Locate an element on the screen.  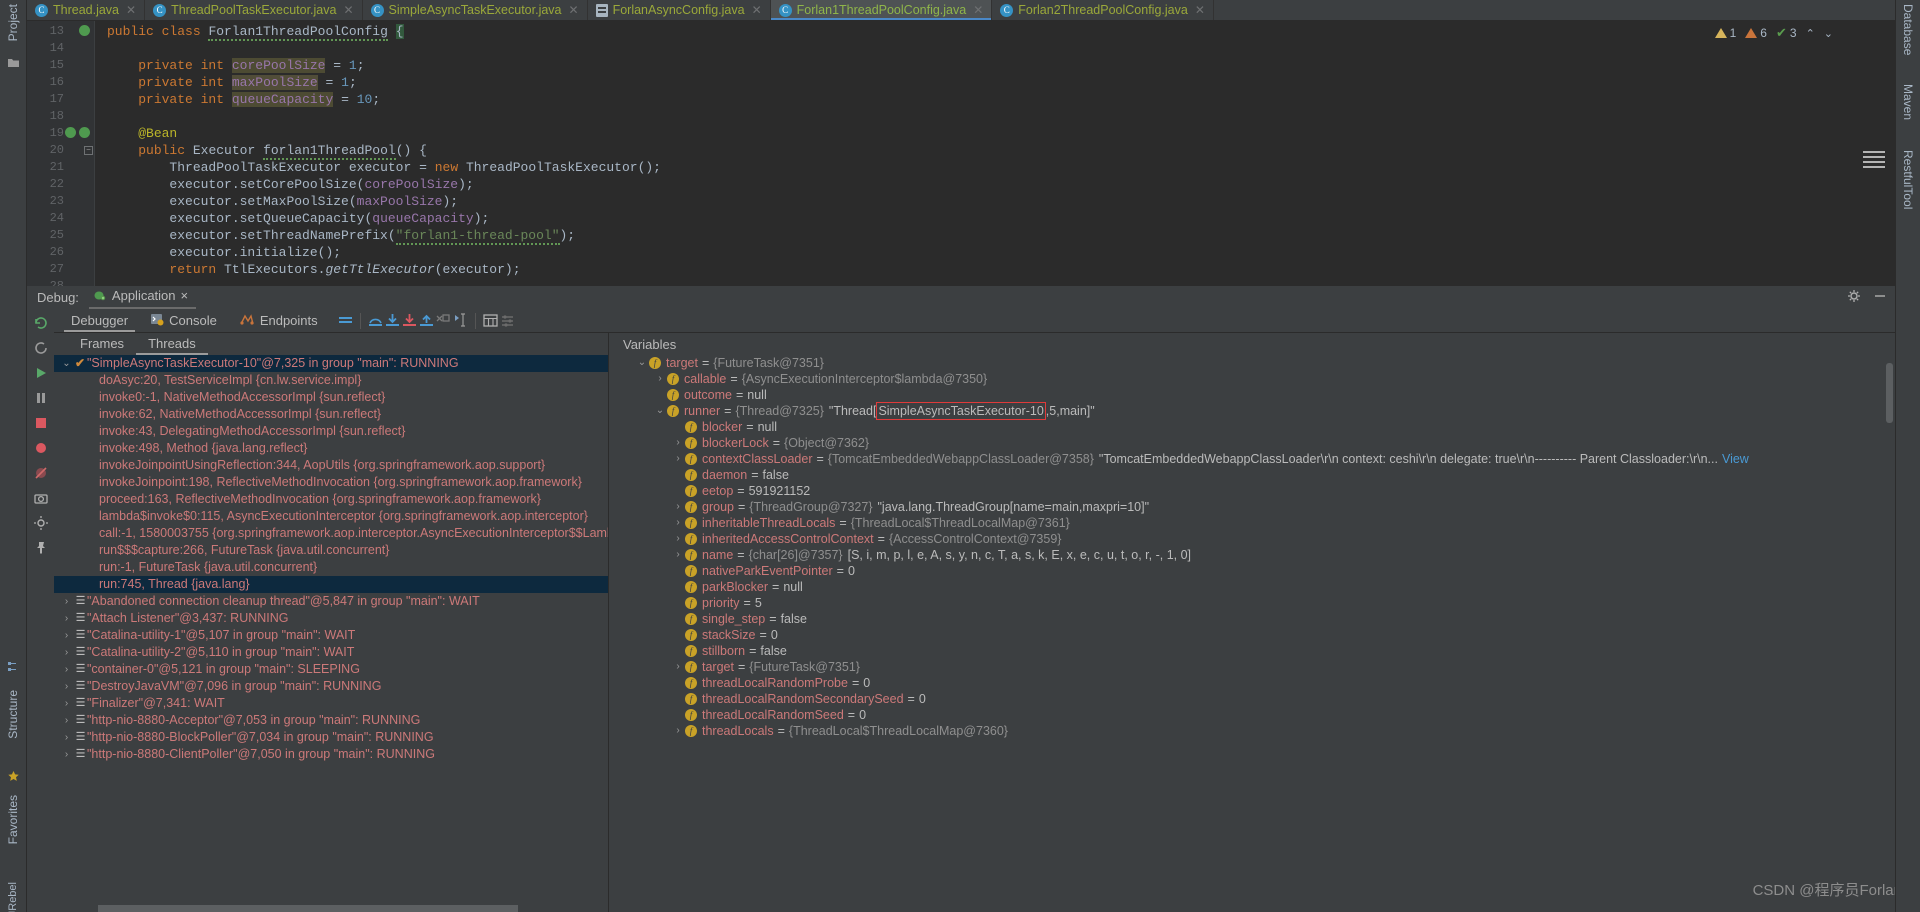
sidebar-item-favorites: Favorites is located at coordinates (13, 819).